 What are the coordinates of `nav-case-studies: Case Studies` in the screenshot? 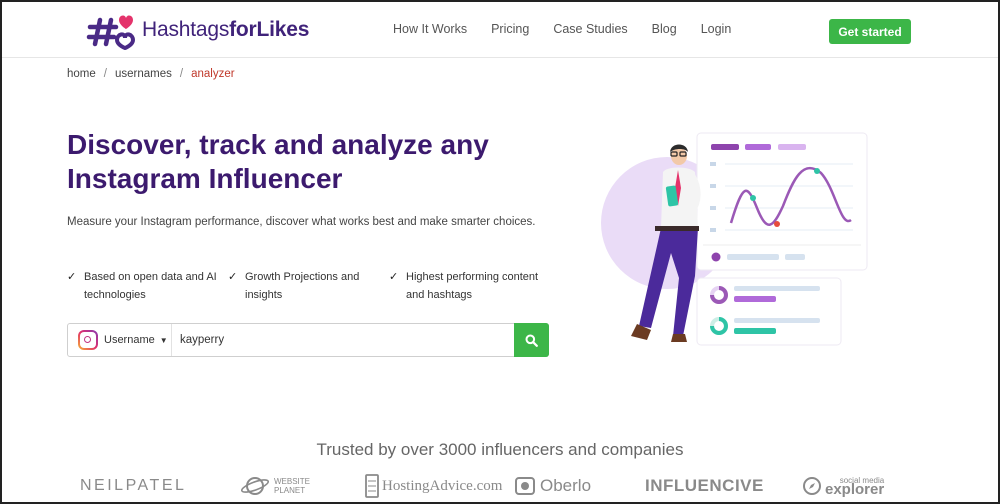 It's located at (590, 29).